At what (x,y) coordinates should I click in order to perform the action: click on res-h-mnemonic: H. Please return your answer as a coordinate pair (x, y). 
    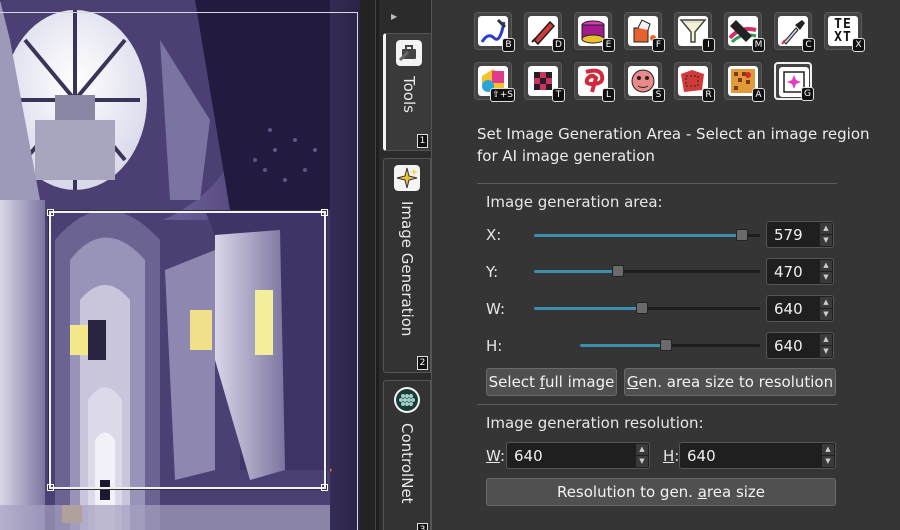
    Looking at the image, I should click on (669, 456).